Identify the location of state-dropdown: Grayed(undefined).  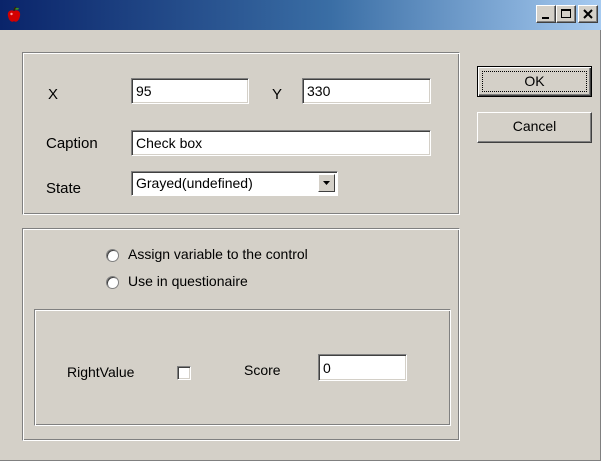
(234, 183).